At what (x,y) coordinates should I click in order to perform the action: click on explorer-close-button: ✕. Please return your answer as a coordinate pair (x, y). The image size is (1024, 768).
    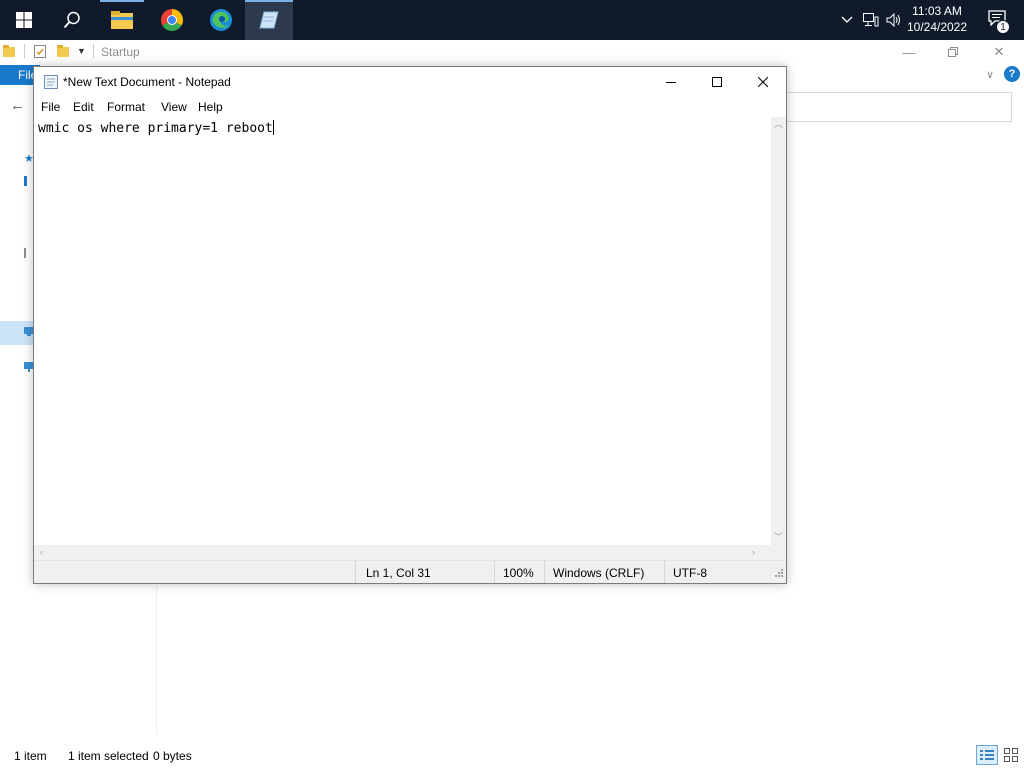
    Looking at the image, I should click on (999, 52).